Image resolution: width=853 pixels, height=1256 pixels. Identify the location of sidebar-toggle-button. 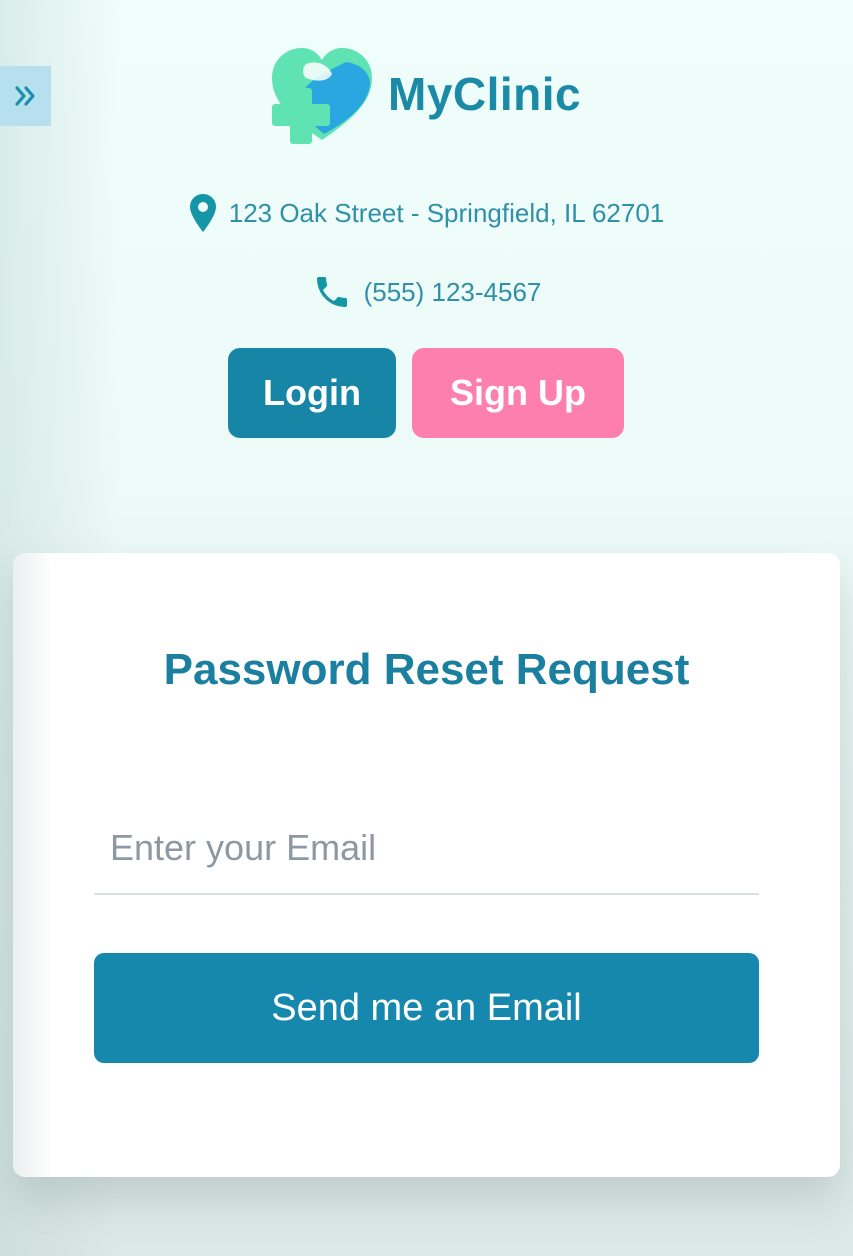
(25, 96).